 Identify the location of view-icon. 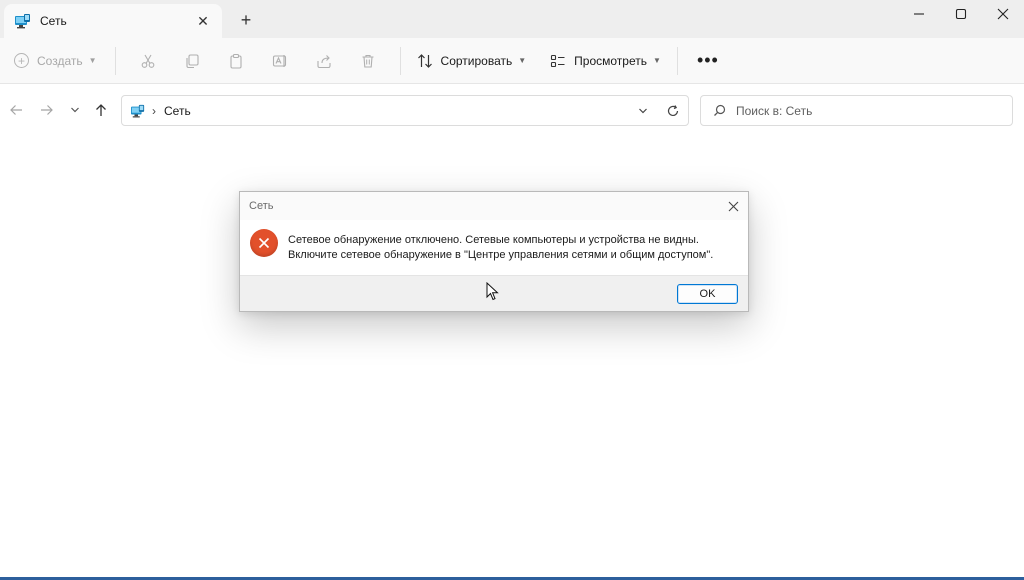
(558, 60).